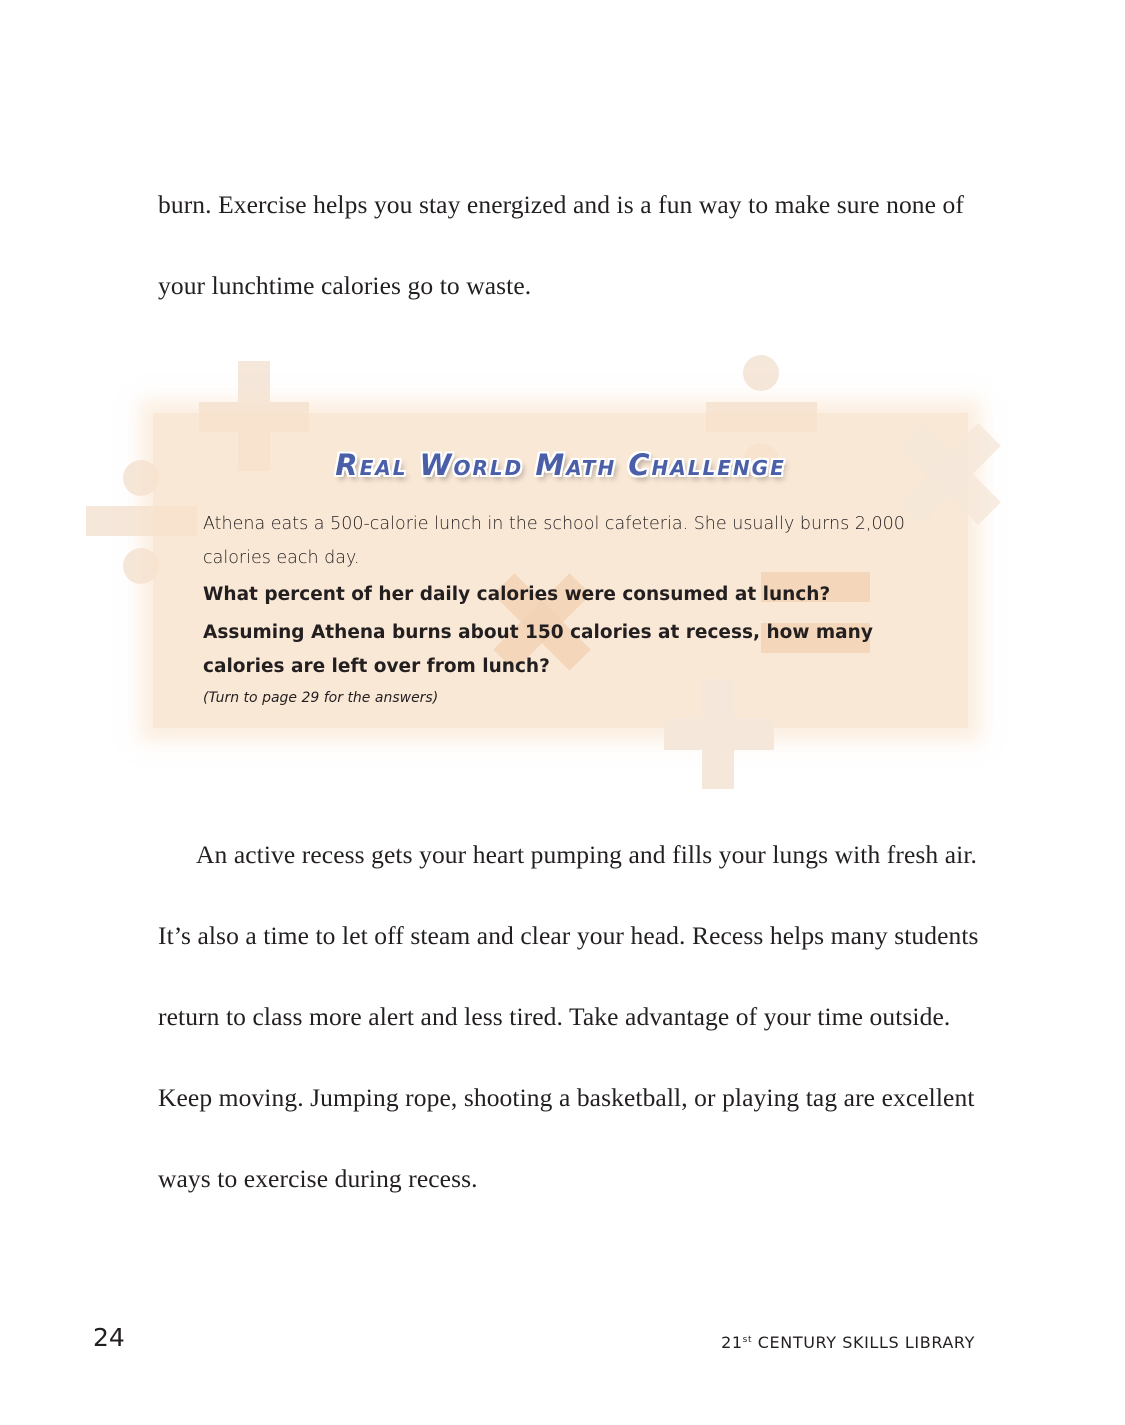  I want to click on page-number: 24, so click(109, 1337).